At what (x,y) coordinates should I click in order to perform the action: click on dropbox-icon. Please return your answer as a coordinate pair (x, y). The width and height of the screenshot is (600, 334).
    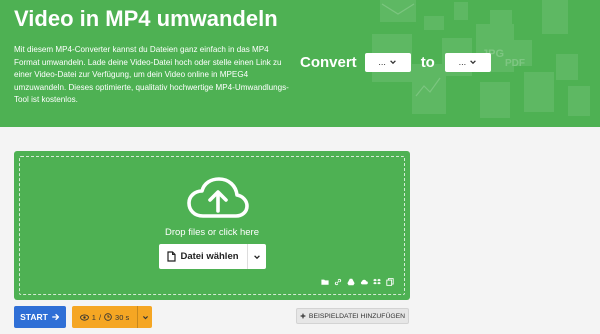
    Looking at the image, I should click on (377, 282).